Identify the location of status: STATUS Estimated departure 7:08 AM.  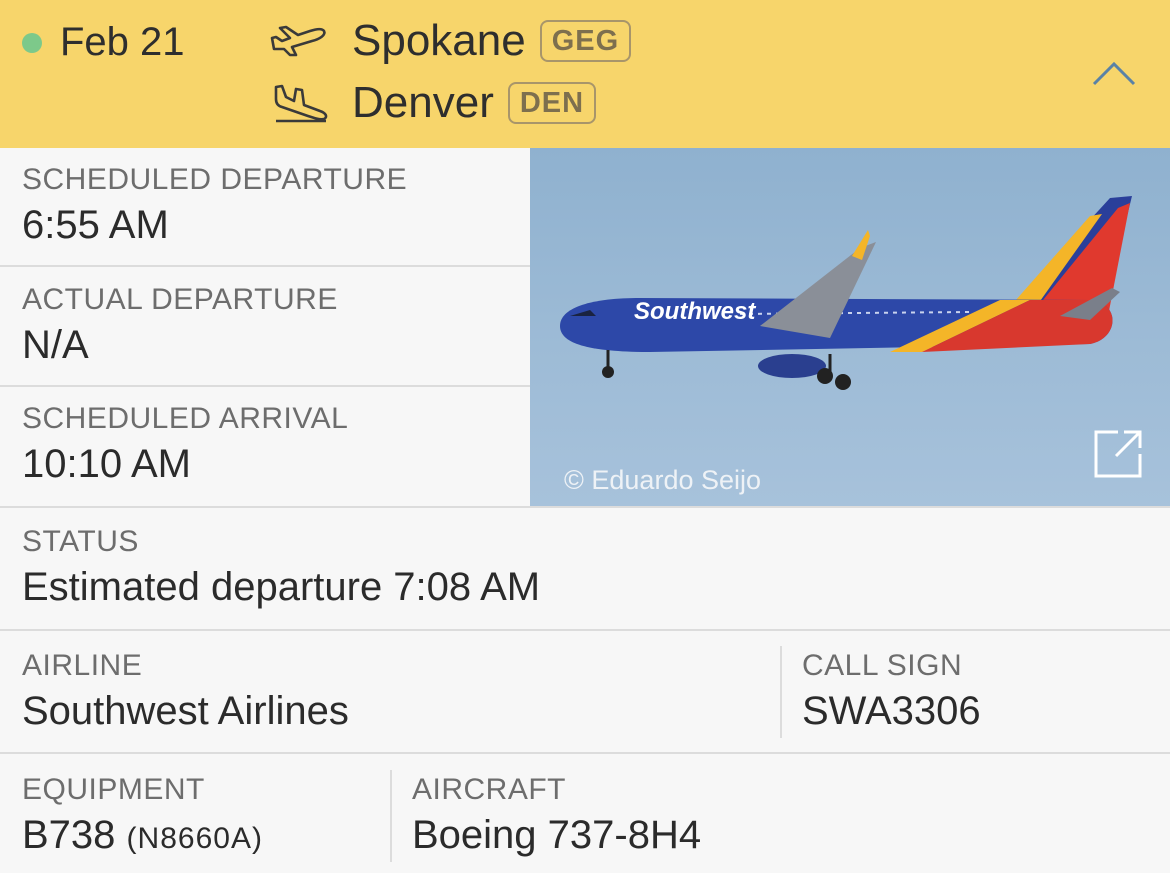
(281, 567).